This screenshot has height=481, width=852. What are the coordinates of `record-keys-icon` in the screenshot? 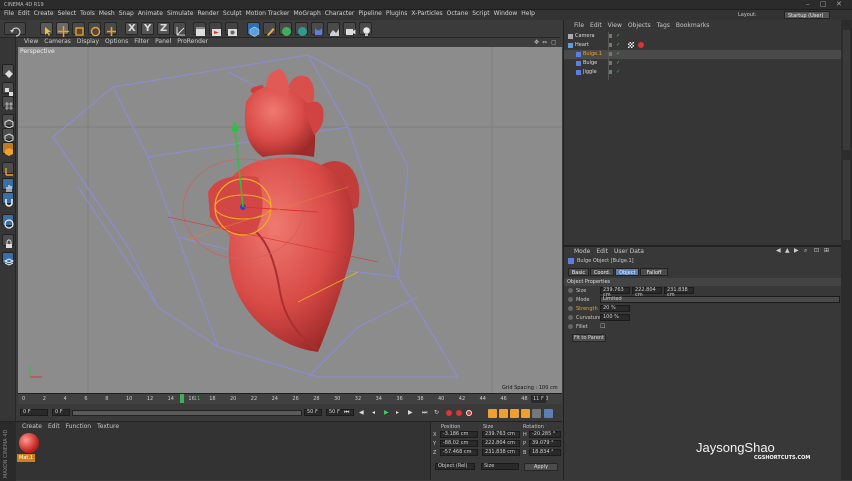 It's located at (449, 413).